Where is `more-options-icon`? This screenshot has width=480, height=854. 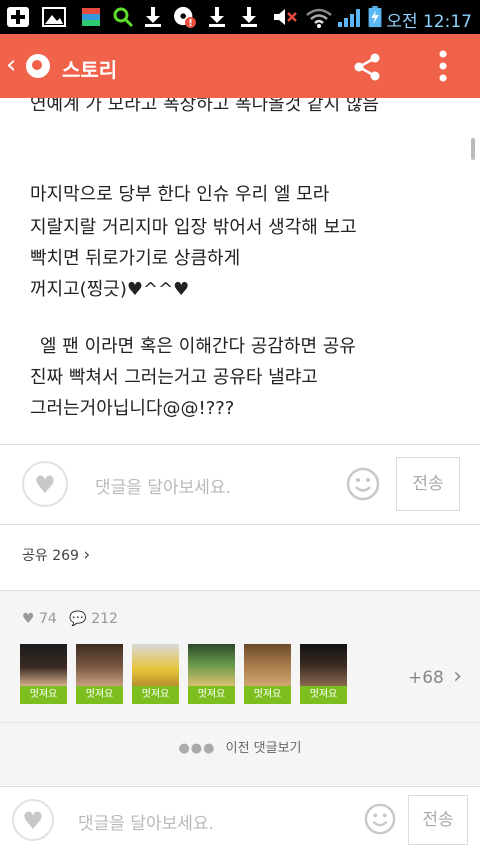 more-options-icon is located at coordinates (443, 66).